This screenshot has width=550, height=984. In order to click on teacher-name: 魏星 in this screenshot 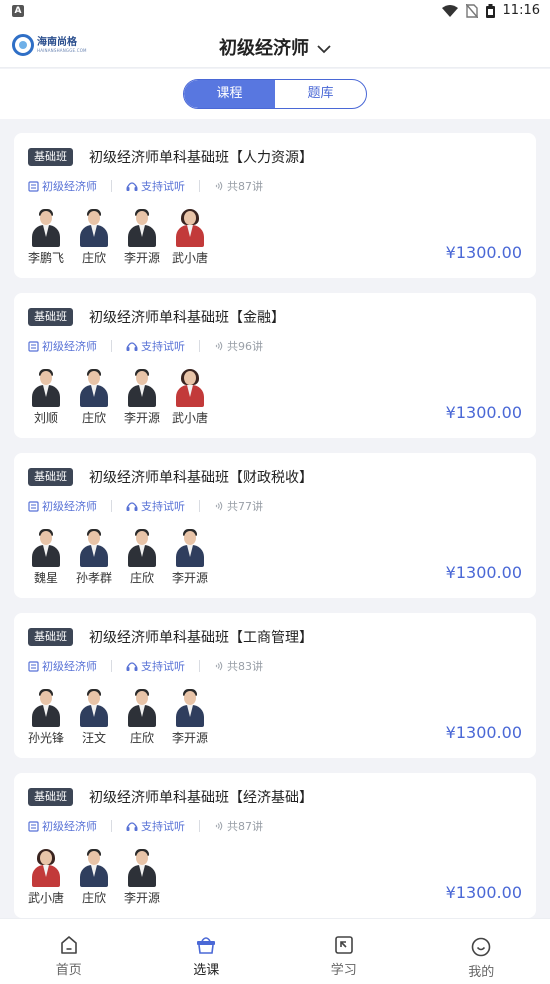, I will do `click(45, 578)`.